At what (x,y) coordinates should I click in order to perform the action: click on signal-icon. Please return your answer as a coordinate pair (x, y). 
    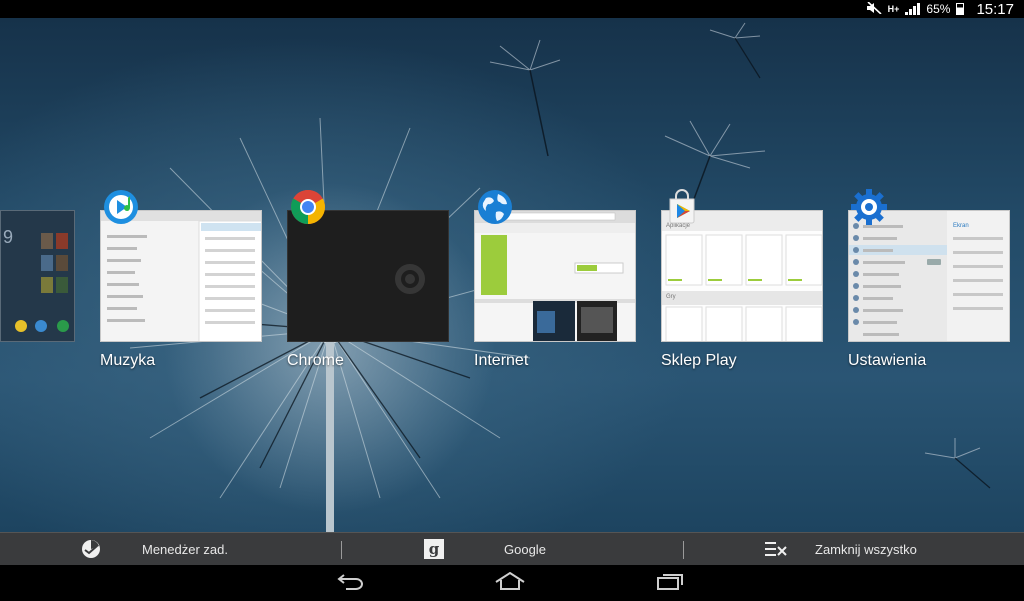
    Looking at the image, I should click on (913, 9).